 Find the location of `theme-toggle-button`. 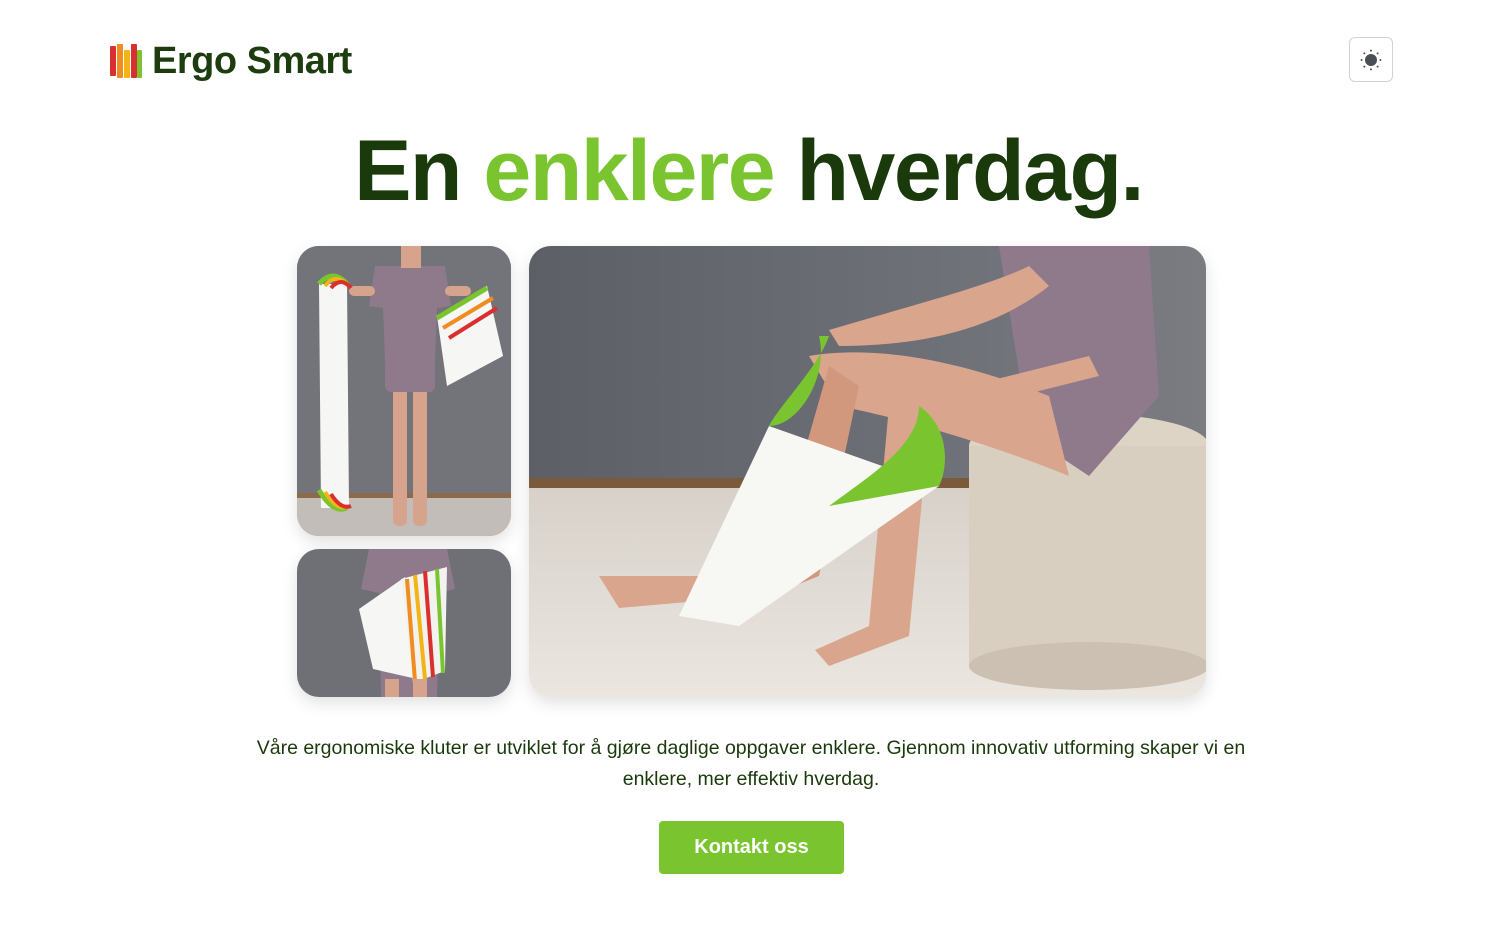

theme-toggle-button is located at coordinates (1371, 59).